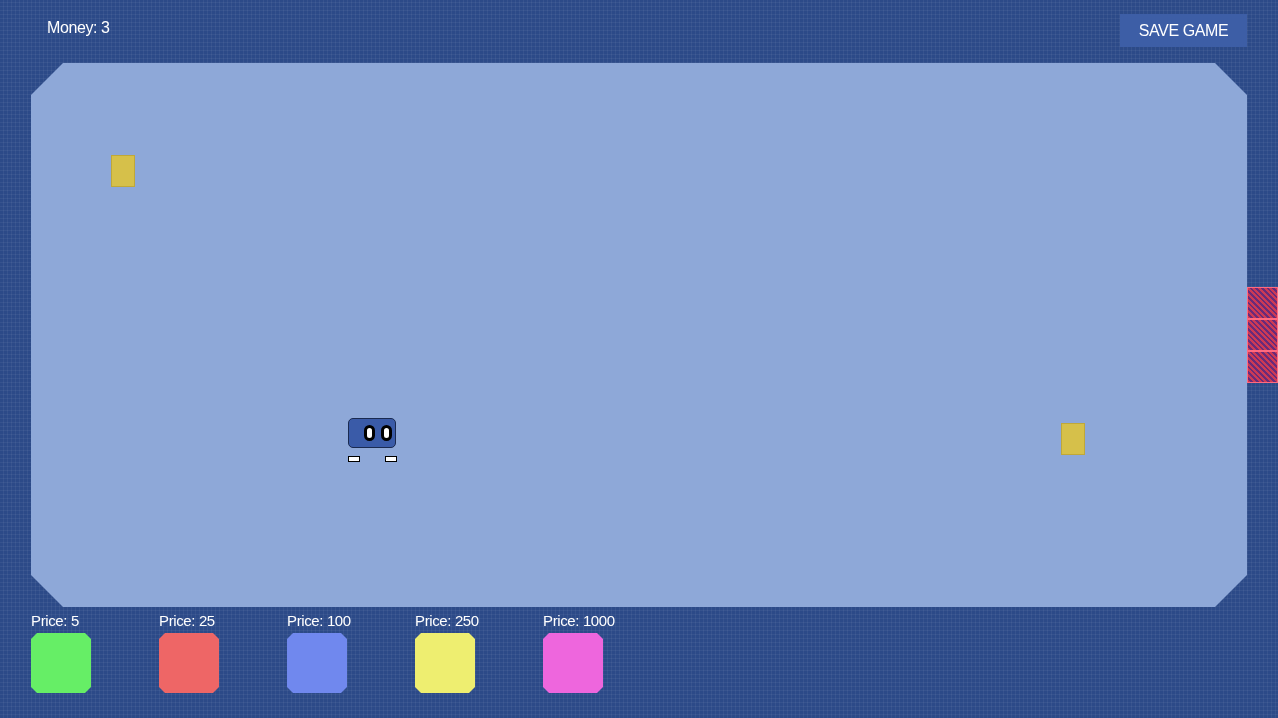  What do you see at coordinates (55, 621) in the screenshot?
I see `price-label: Price: 5` at bounding box center [55, 621].